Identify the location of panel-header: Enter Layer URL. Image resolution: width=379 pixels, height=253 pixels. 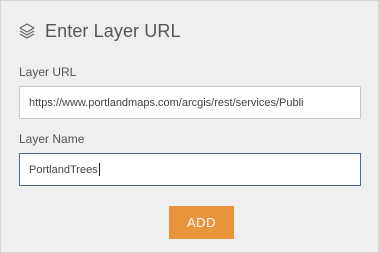
(99, 31).